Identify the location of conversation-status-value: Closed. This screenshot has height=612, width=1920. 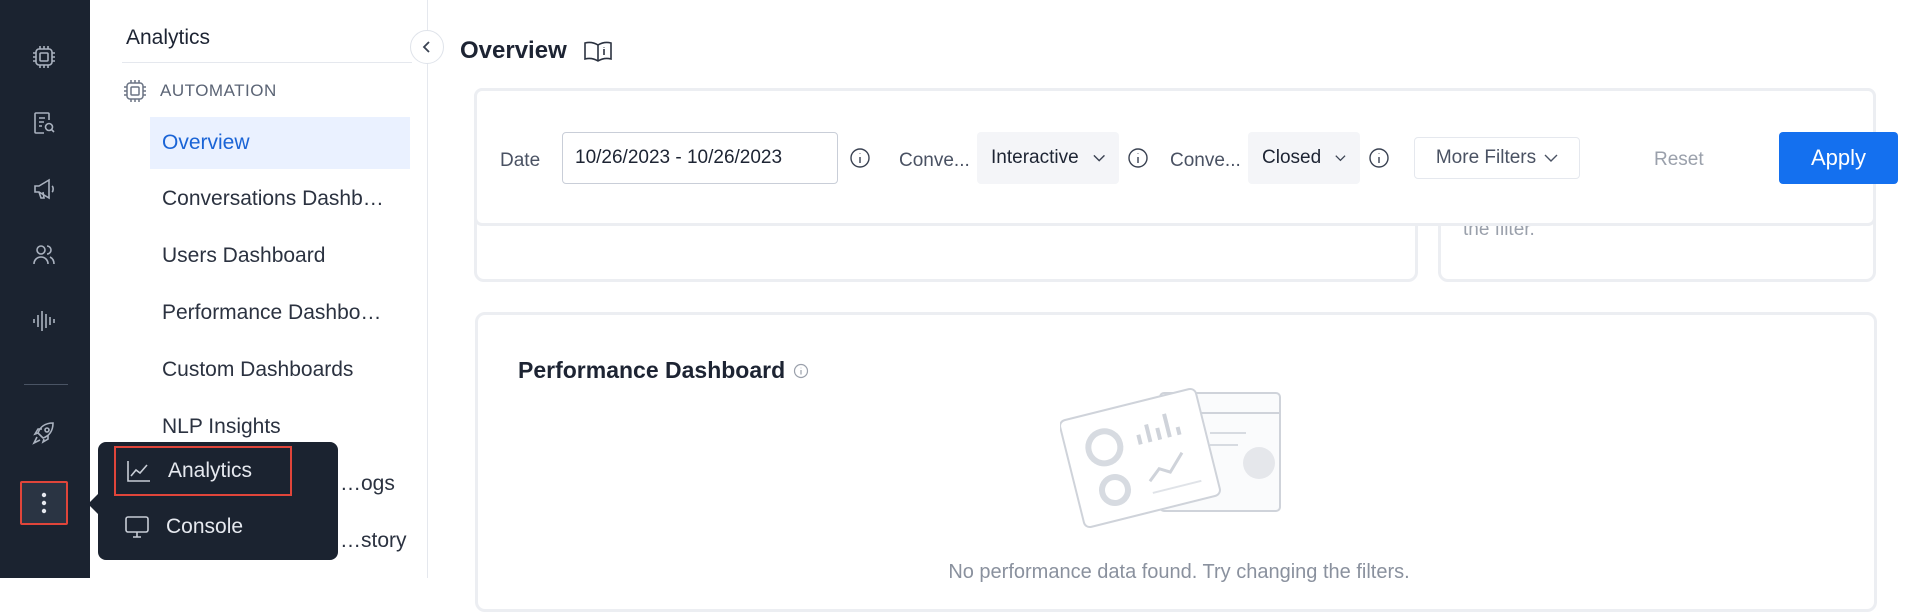
(1292, 157).